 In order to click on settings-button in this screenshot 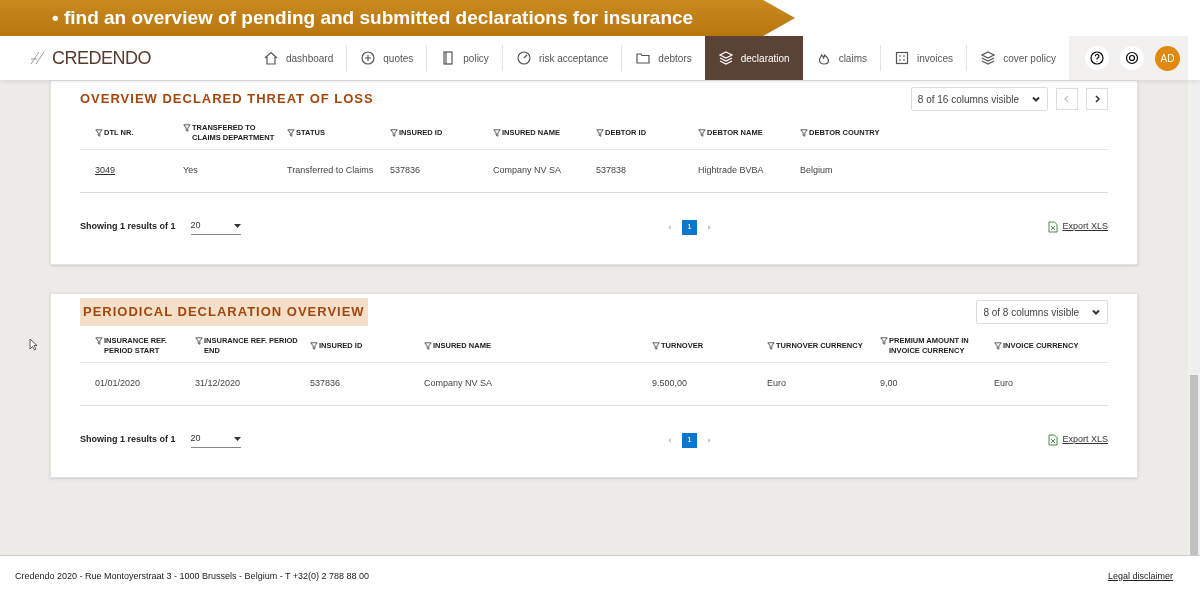, I will do `click(1131, 58)`.